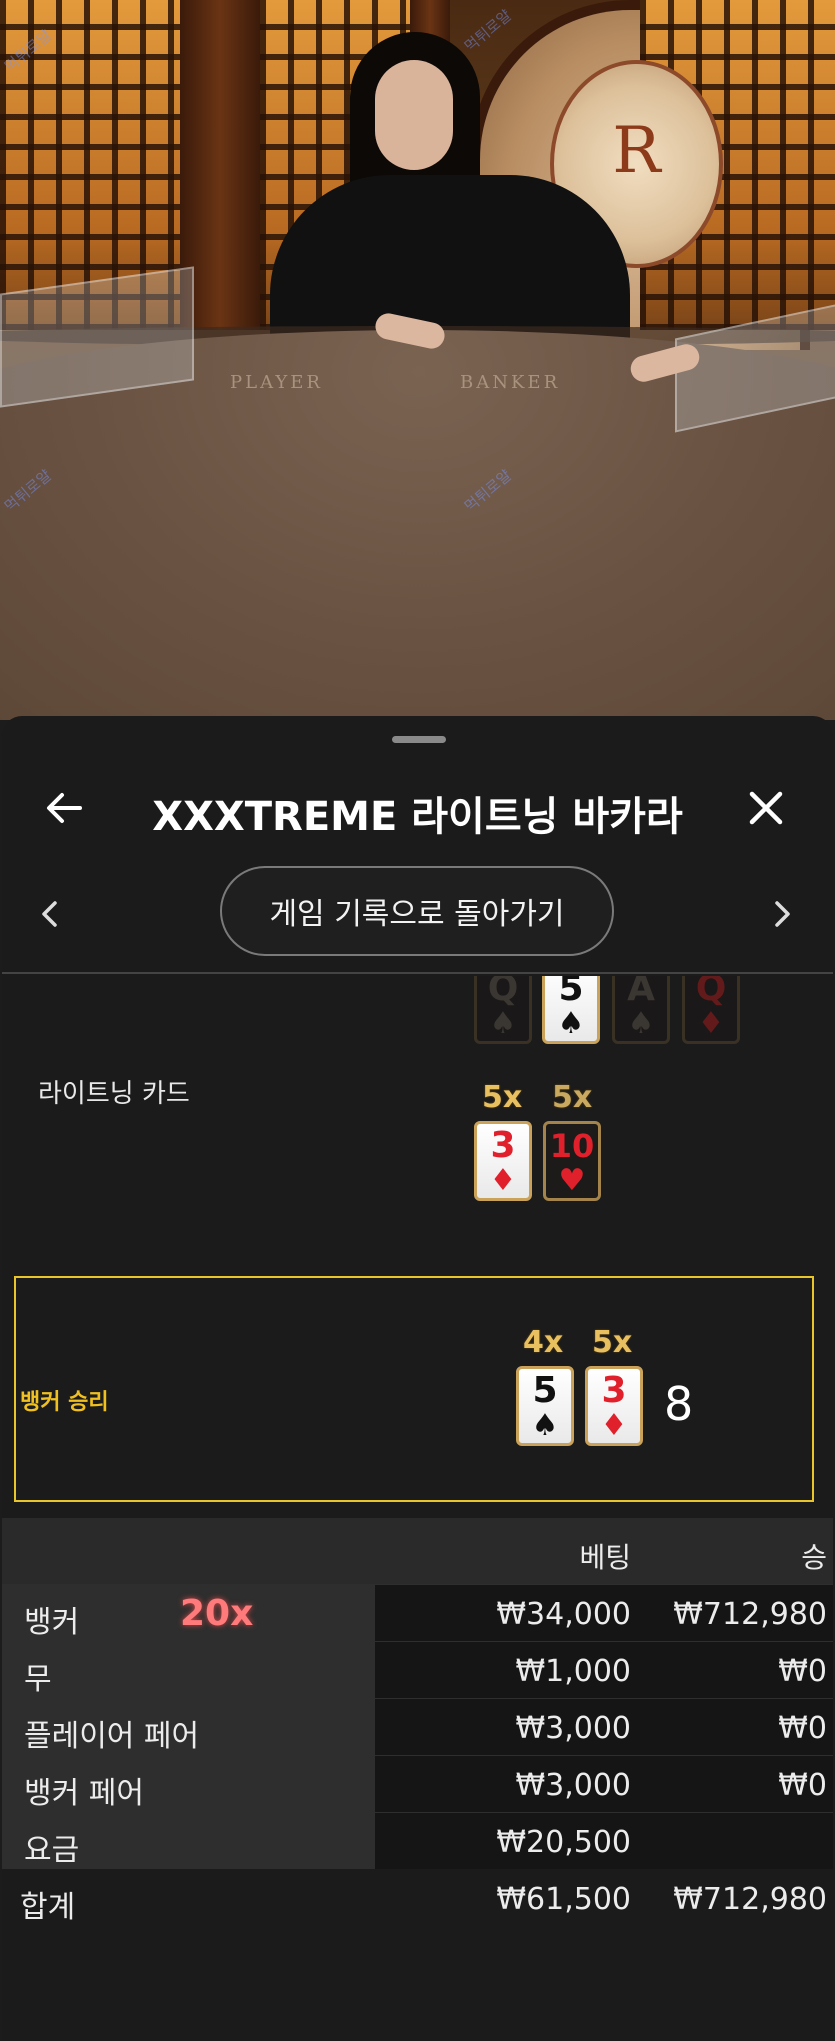 This screenshot has width=835, height=2041. I want to click on card-rank: 10, so click(572, 1146).